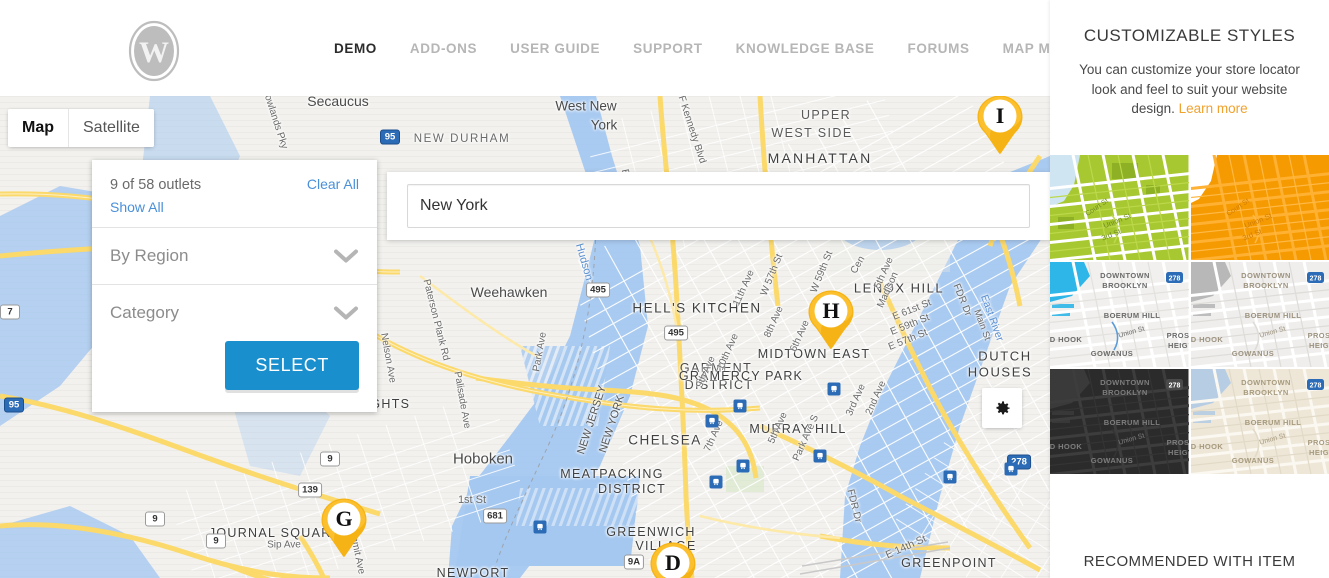 The width and height of the screenshot is (1329, 578). Describe the element at coordinates (495, 516) in the screenshot. I see `road-shield: 681` at that location.